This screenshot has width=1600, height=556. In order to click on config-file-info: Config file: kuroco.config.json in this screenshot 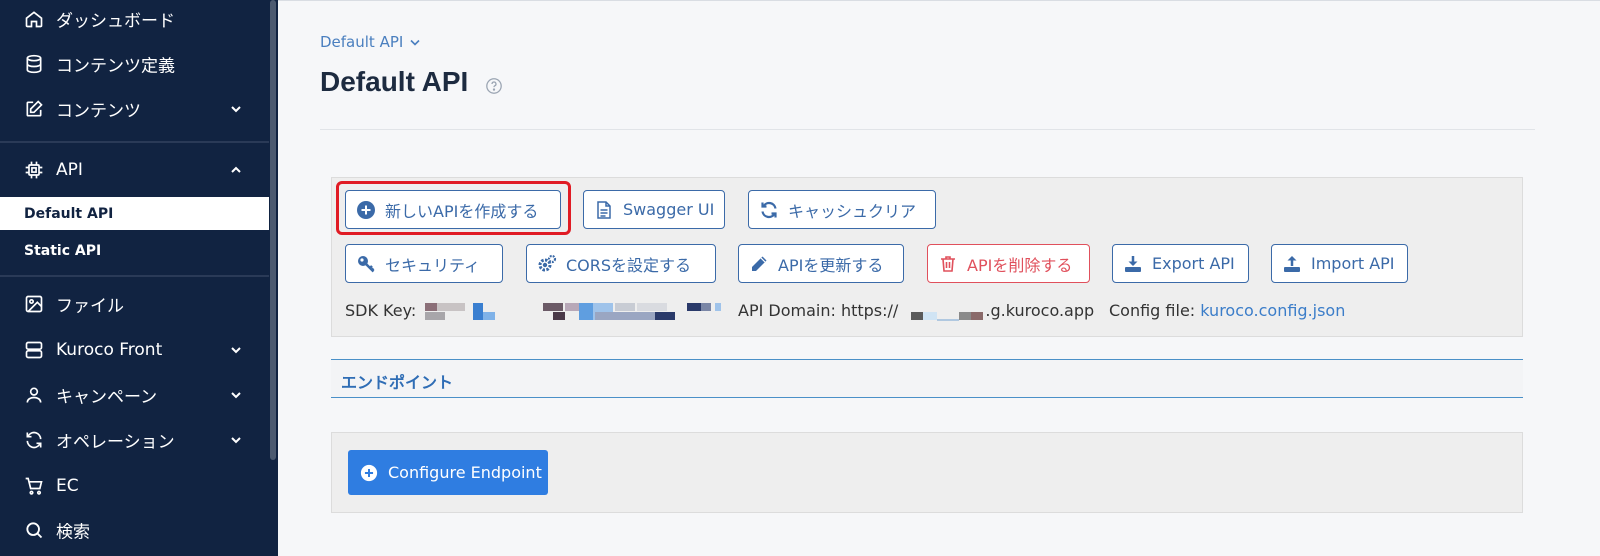, I will do `click(1227, 310)`.